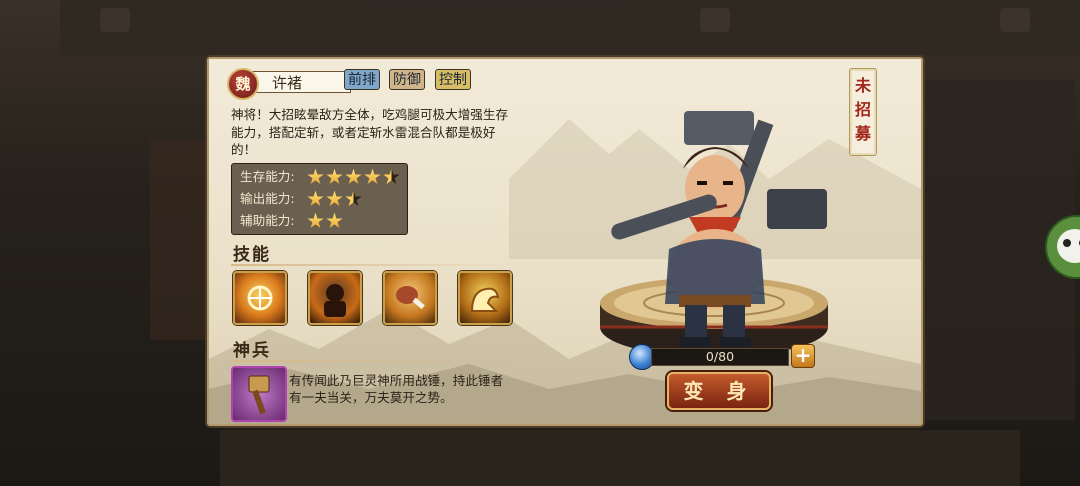  I want to click on tag-defense: 防御, so click(407, 79).